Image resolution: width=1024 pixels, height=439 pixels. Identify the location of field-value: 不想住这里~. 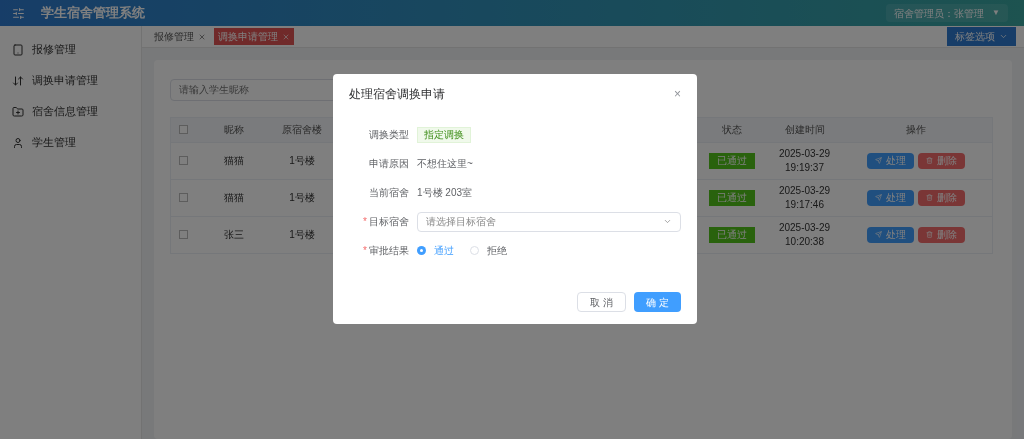
(445, 164).